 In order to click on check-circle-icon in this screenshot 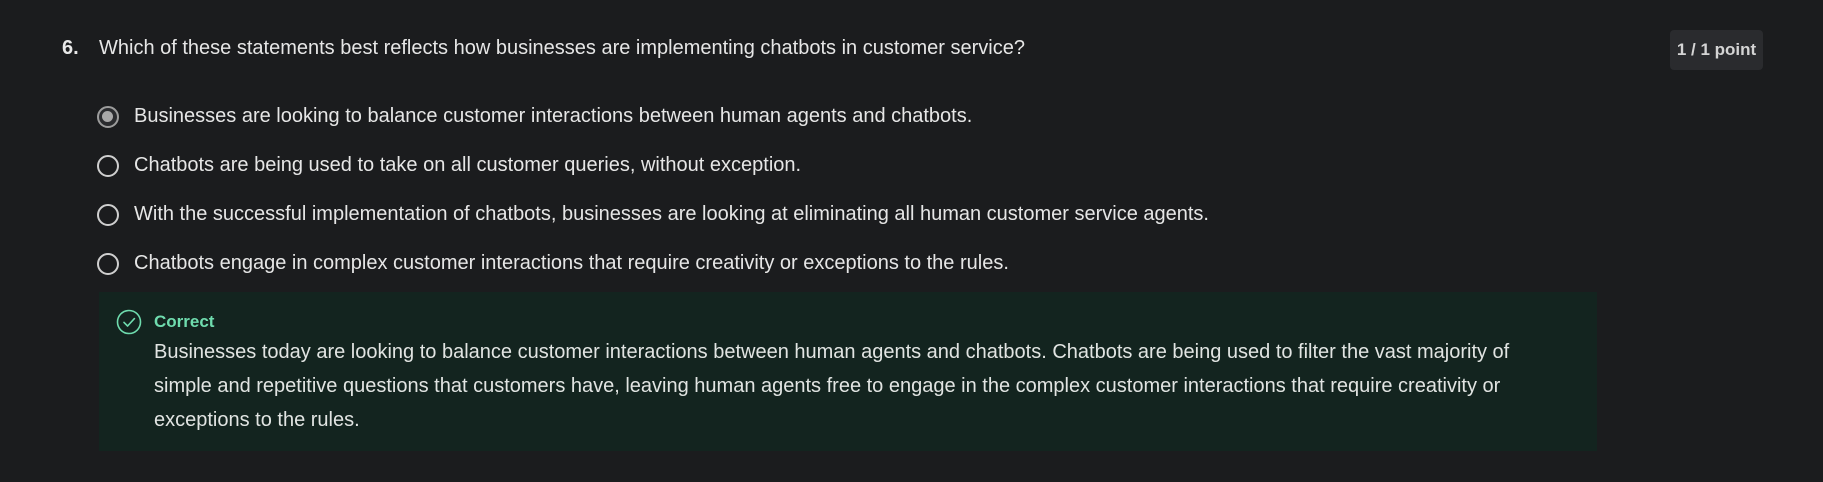, I will do `click(129, 322)`.